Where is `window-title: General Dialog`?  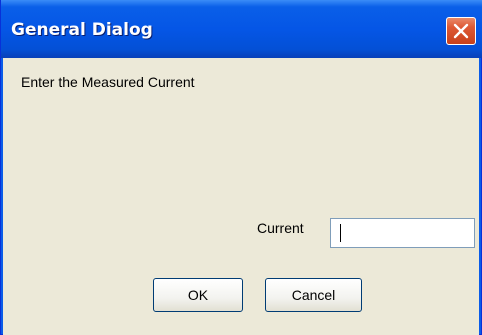
window-title: General Dialog is located at coordinates (82, 30).